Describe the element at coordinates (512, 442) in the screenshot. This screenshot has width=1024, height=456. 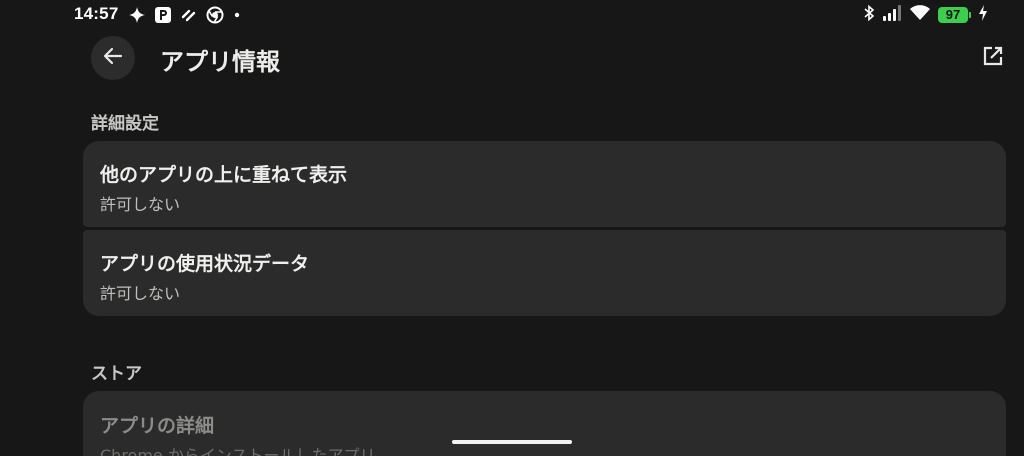
I see `gesture-nav-handle` at that location.